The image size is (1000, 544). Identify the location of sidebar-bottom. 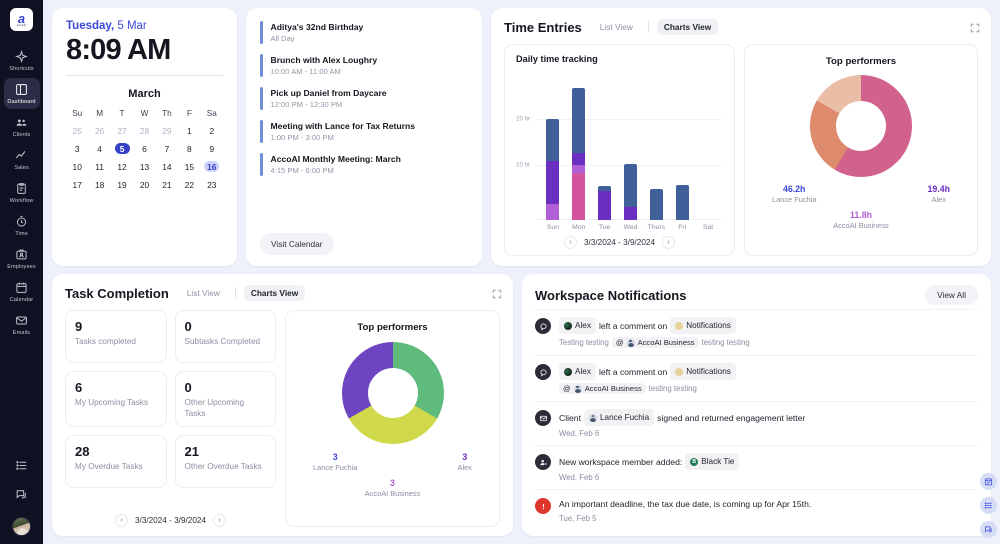
(21, 501).